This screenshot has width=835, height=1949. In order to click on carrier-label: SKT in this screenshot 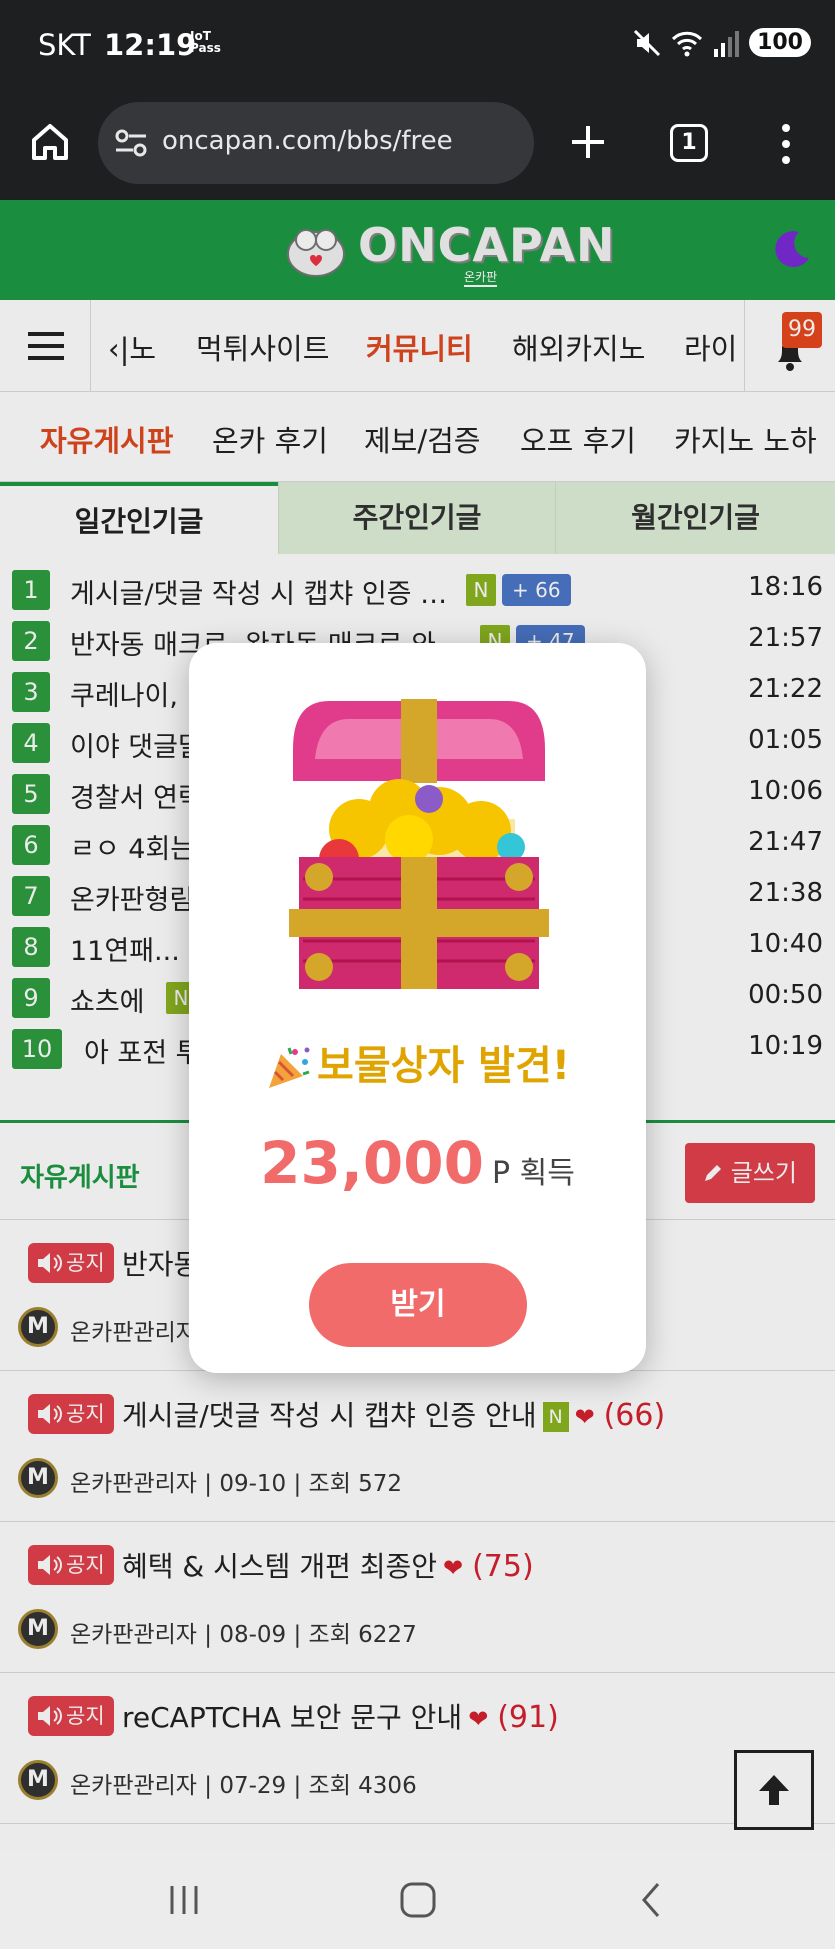, I will do `click(64, 45)`.